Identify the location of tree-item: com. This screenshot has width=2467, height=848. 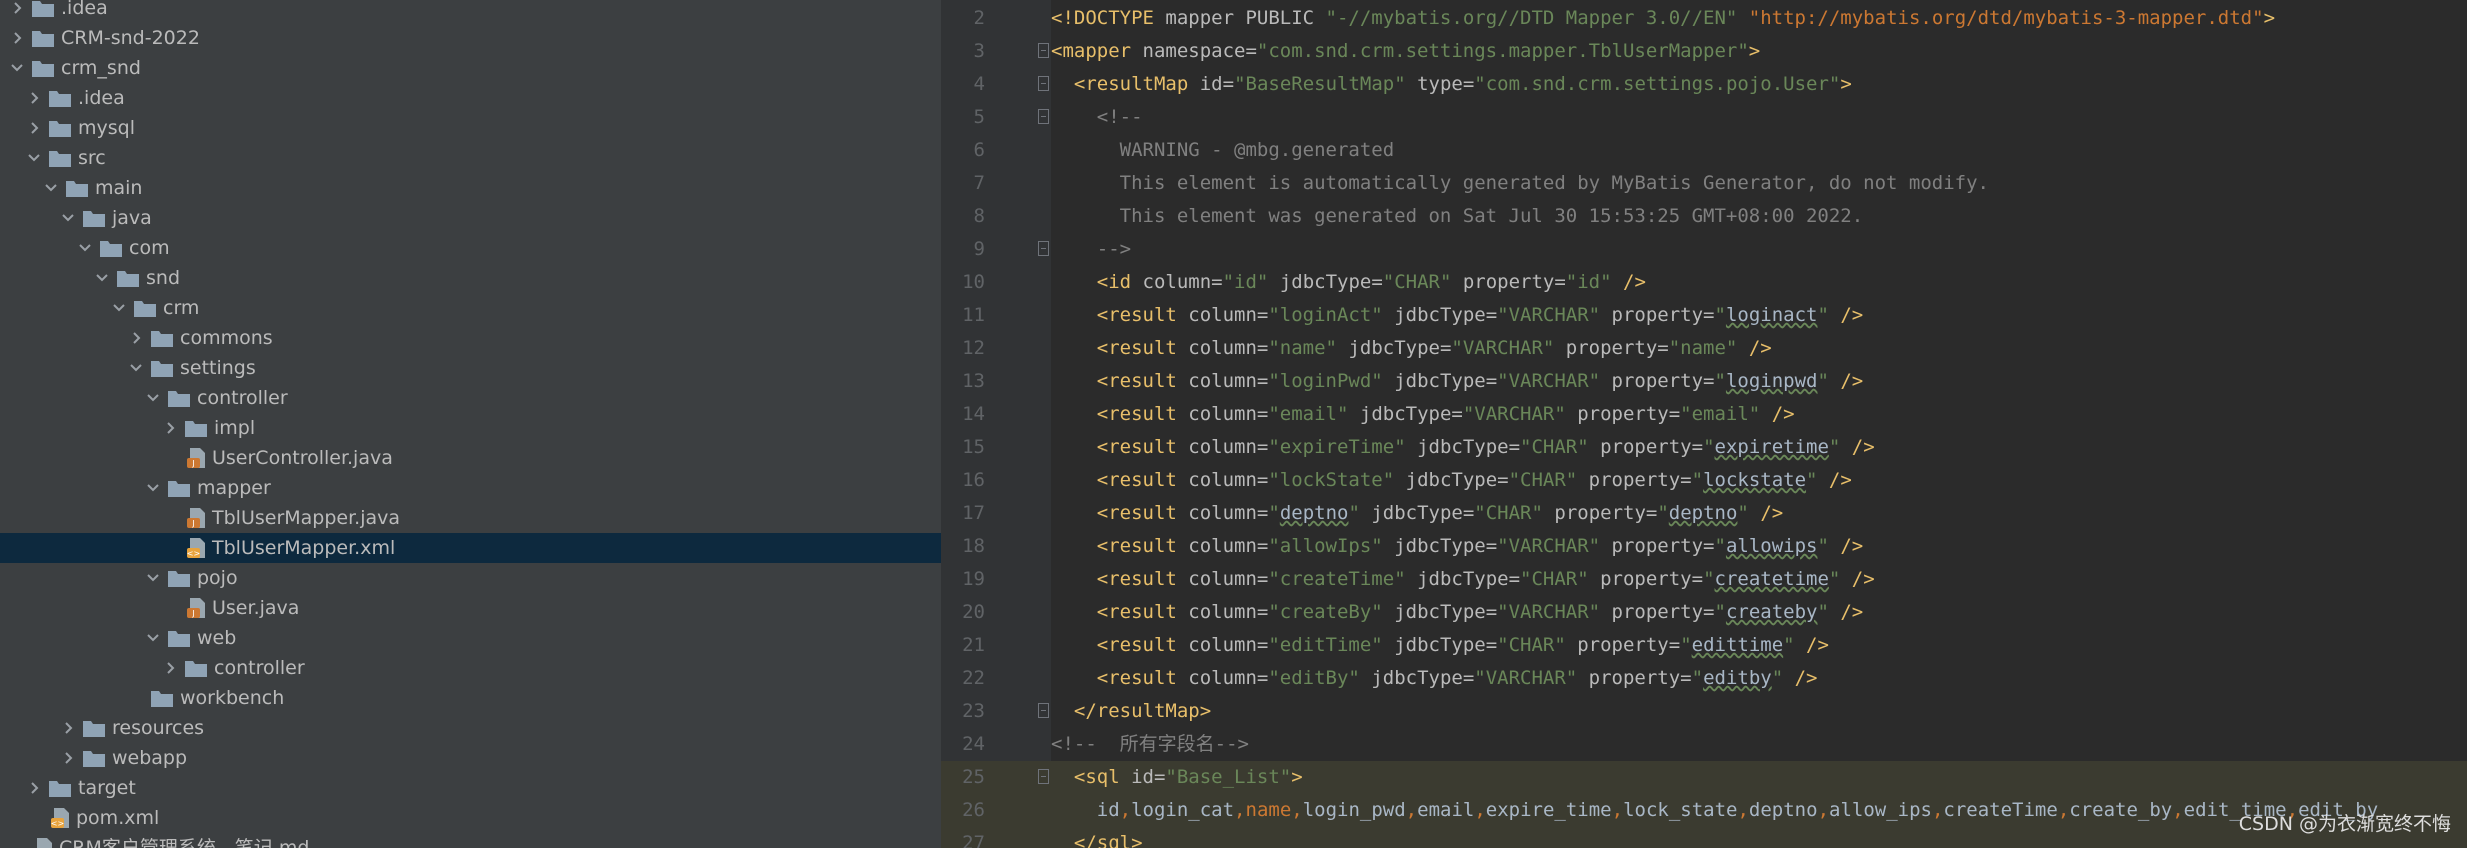
(470, 248).